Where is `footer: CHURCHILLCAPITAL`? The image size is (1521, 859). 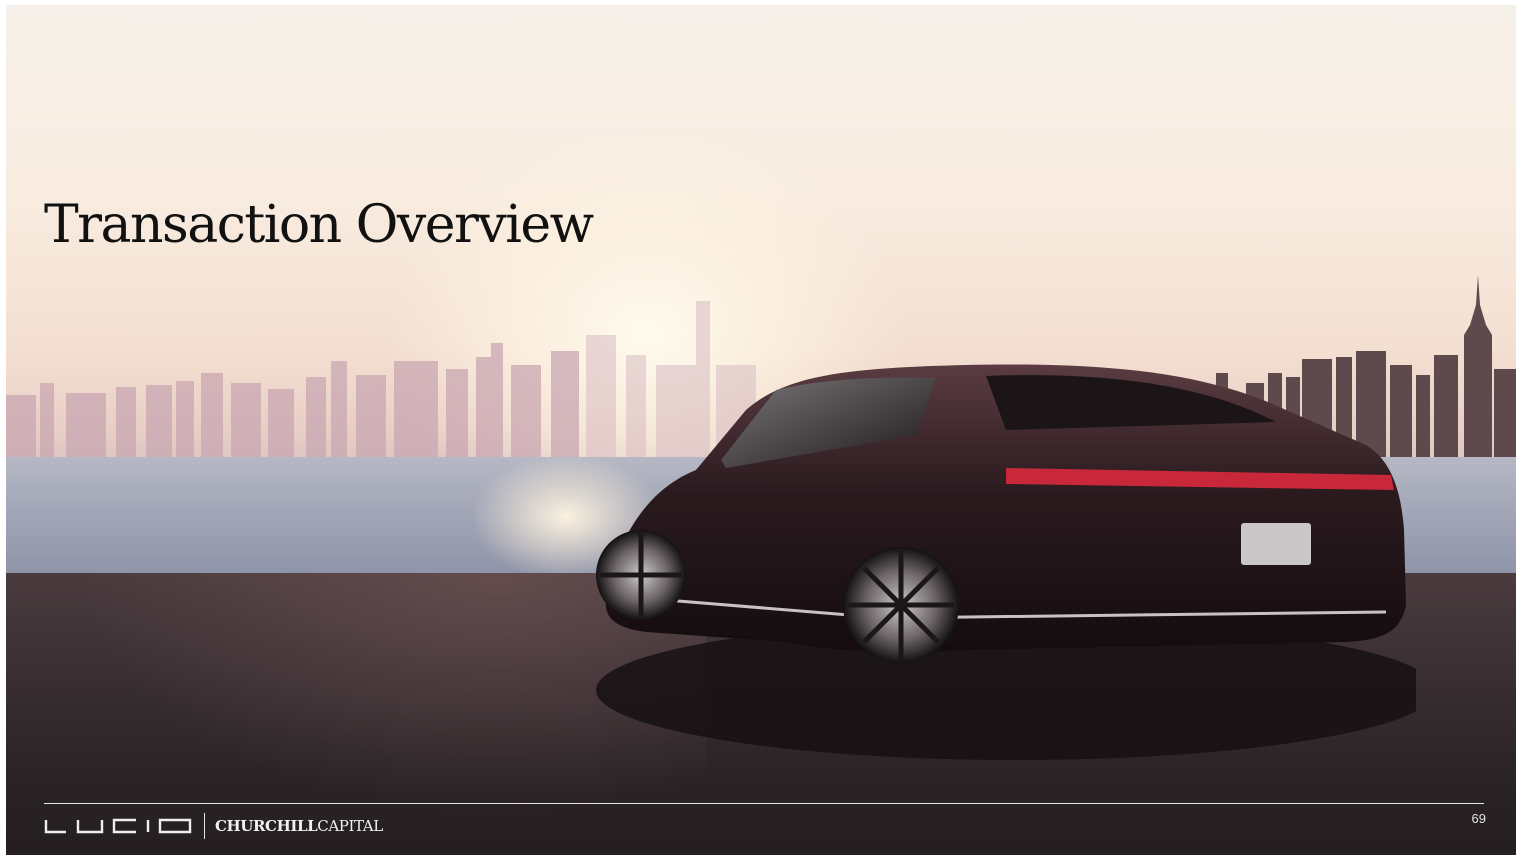 footer: CHURCHILLCAPITAL is located at coordinates (213, 826).